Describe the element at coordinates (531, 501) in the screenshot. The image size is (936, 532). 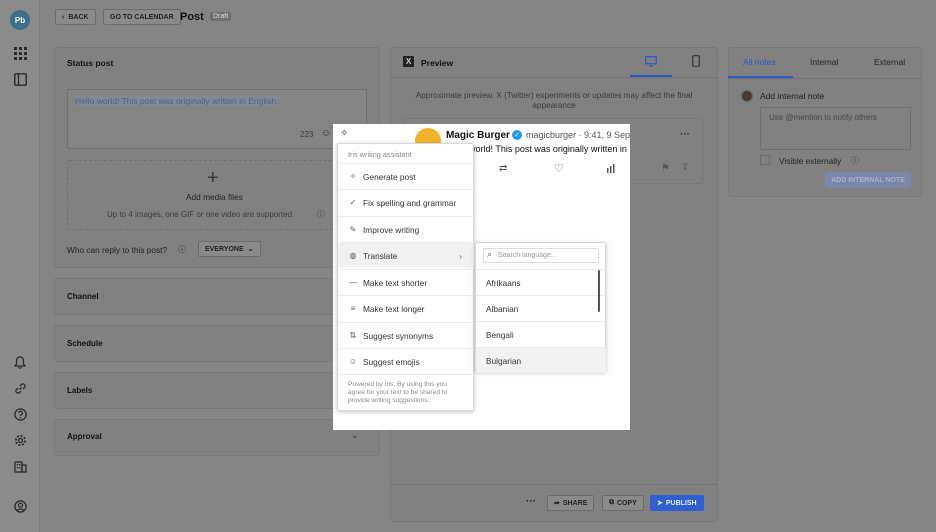
I see `more-icon: ···` at that location.